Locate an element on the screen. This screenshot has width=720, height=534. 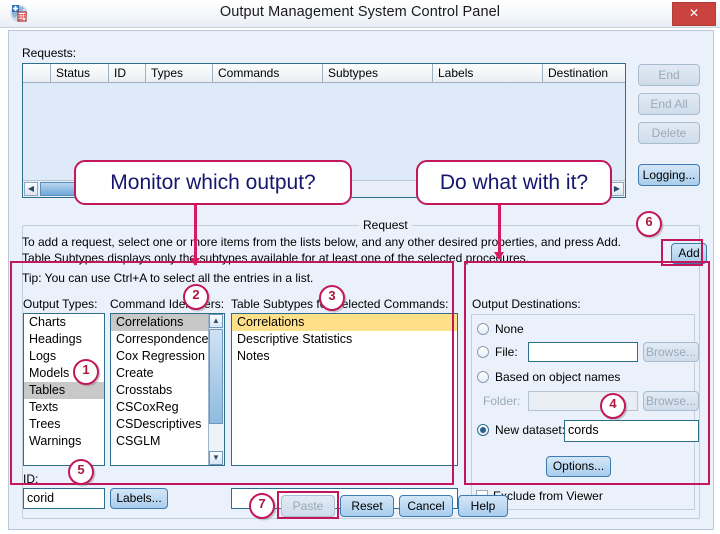
folder-label: Folder: is located at coordinates (502, 401).